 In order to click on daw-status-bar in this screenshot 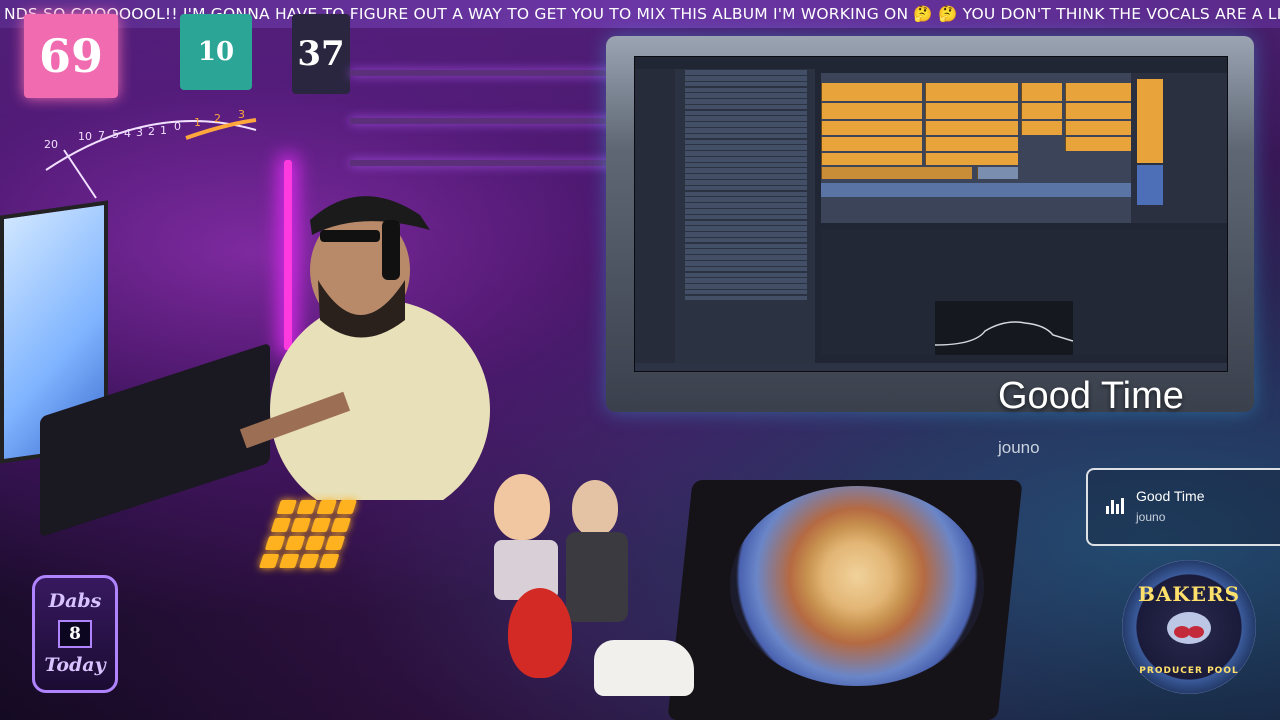, I will do `click(931, 367)`.